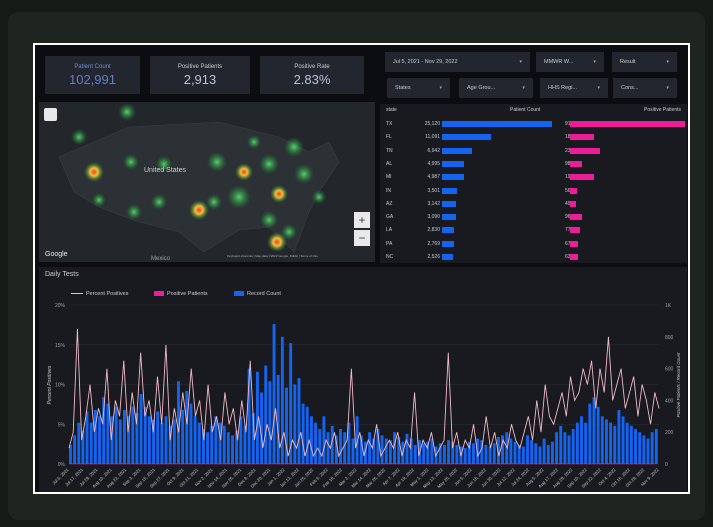 Image resolution: width=713 pixels, height=527 pixels. What do you see at coordinates (200, 67) in the screenshot?
I see `scorecard-label: Positive Patients` at bounding box center [200, 67].